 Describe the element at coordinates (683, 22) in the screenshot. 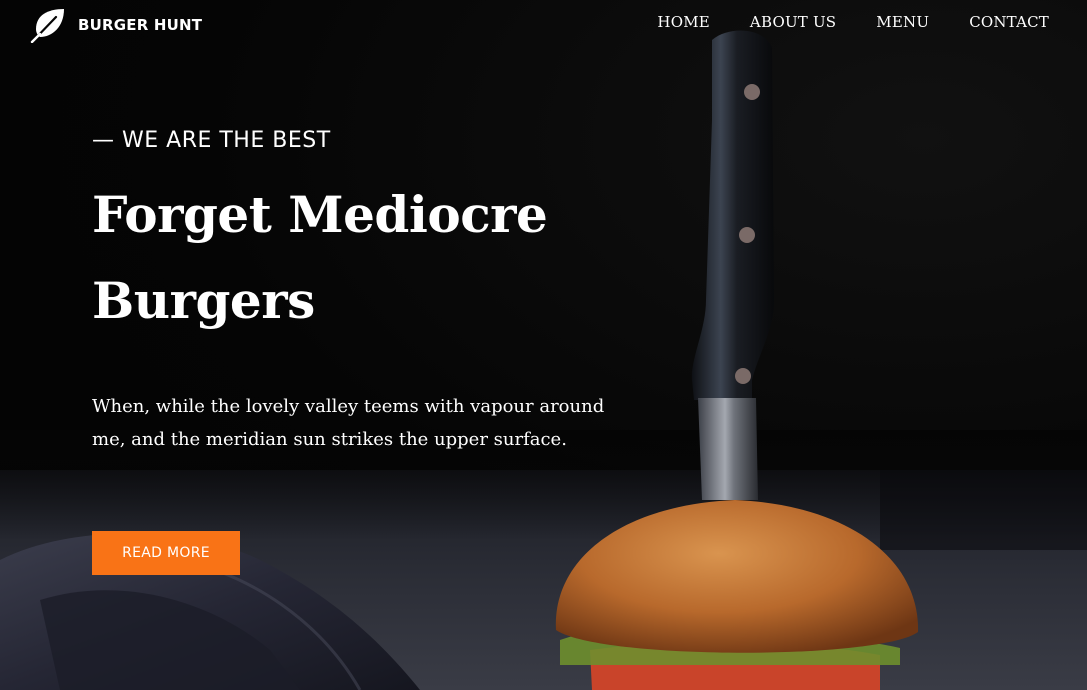

I see `nav-item-home: HOME` at that location.